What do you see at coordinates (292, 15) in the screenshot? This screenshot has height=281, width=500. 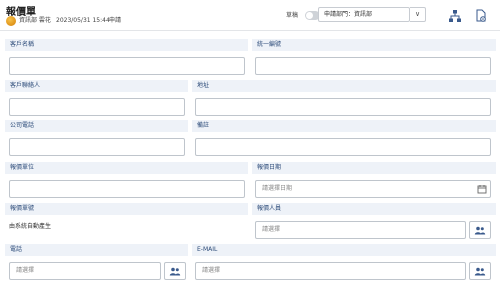 I see `draft-label: 草稿` at bounding box center [292, 15].